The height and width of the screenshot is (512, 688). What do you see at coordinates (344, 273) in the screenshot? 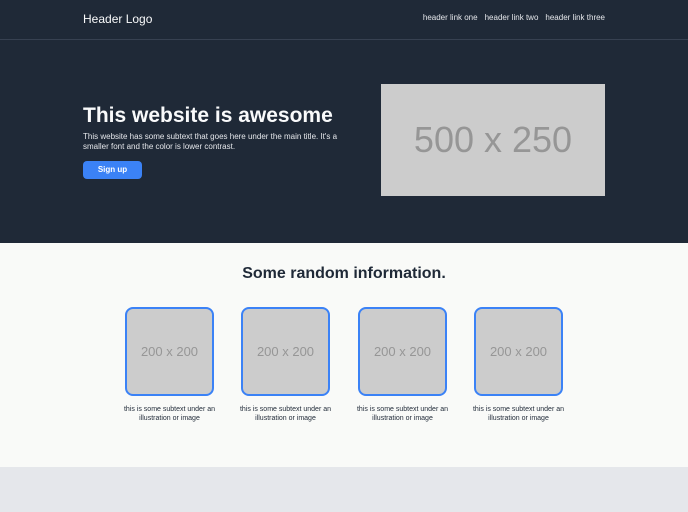
I see `info-title: Some random information.` at bounding box center [344, 273].